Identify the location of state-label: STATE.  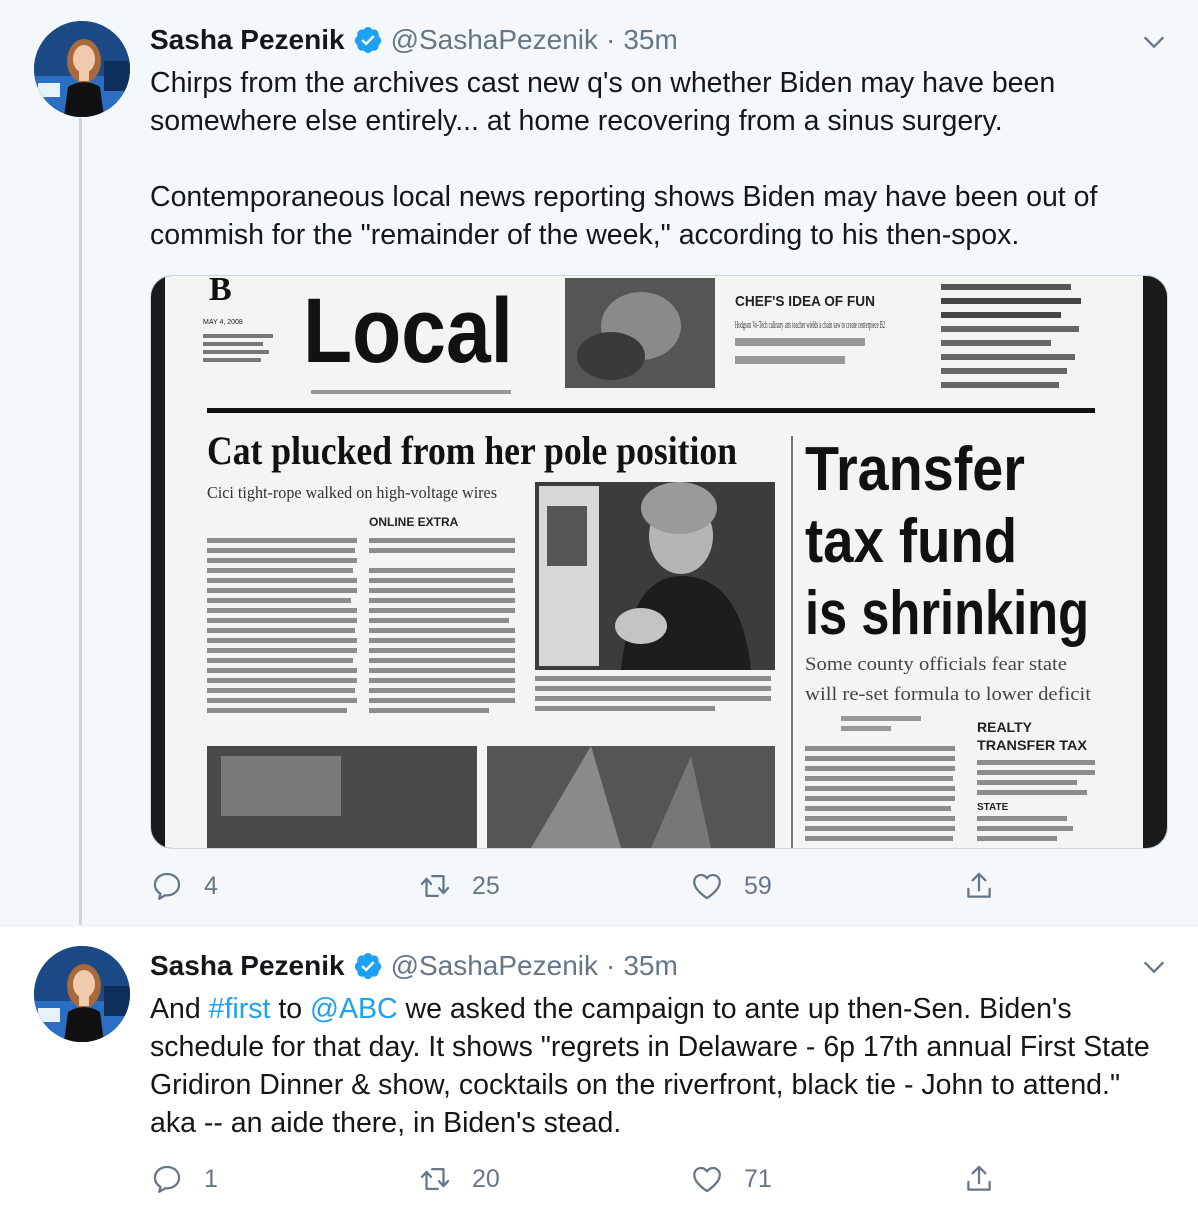
(993, 807).